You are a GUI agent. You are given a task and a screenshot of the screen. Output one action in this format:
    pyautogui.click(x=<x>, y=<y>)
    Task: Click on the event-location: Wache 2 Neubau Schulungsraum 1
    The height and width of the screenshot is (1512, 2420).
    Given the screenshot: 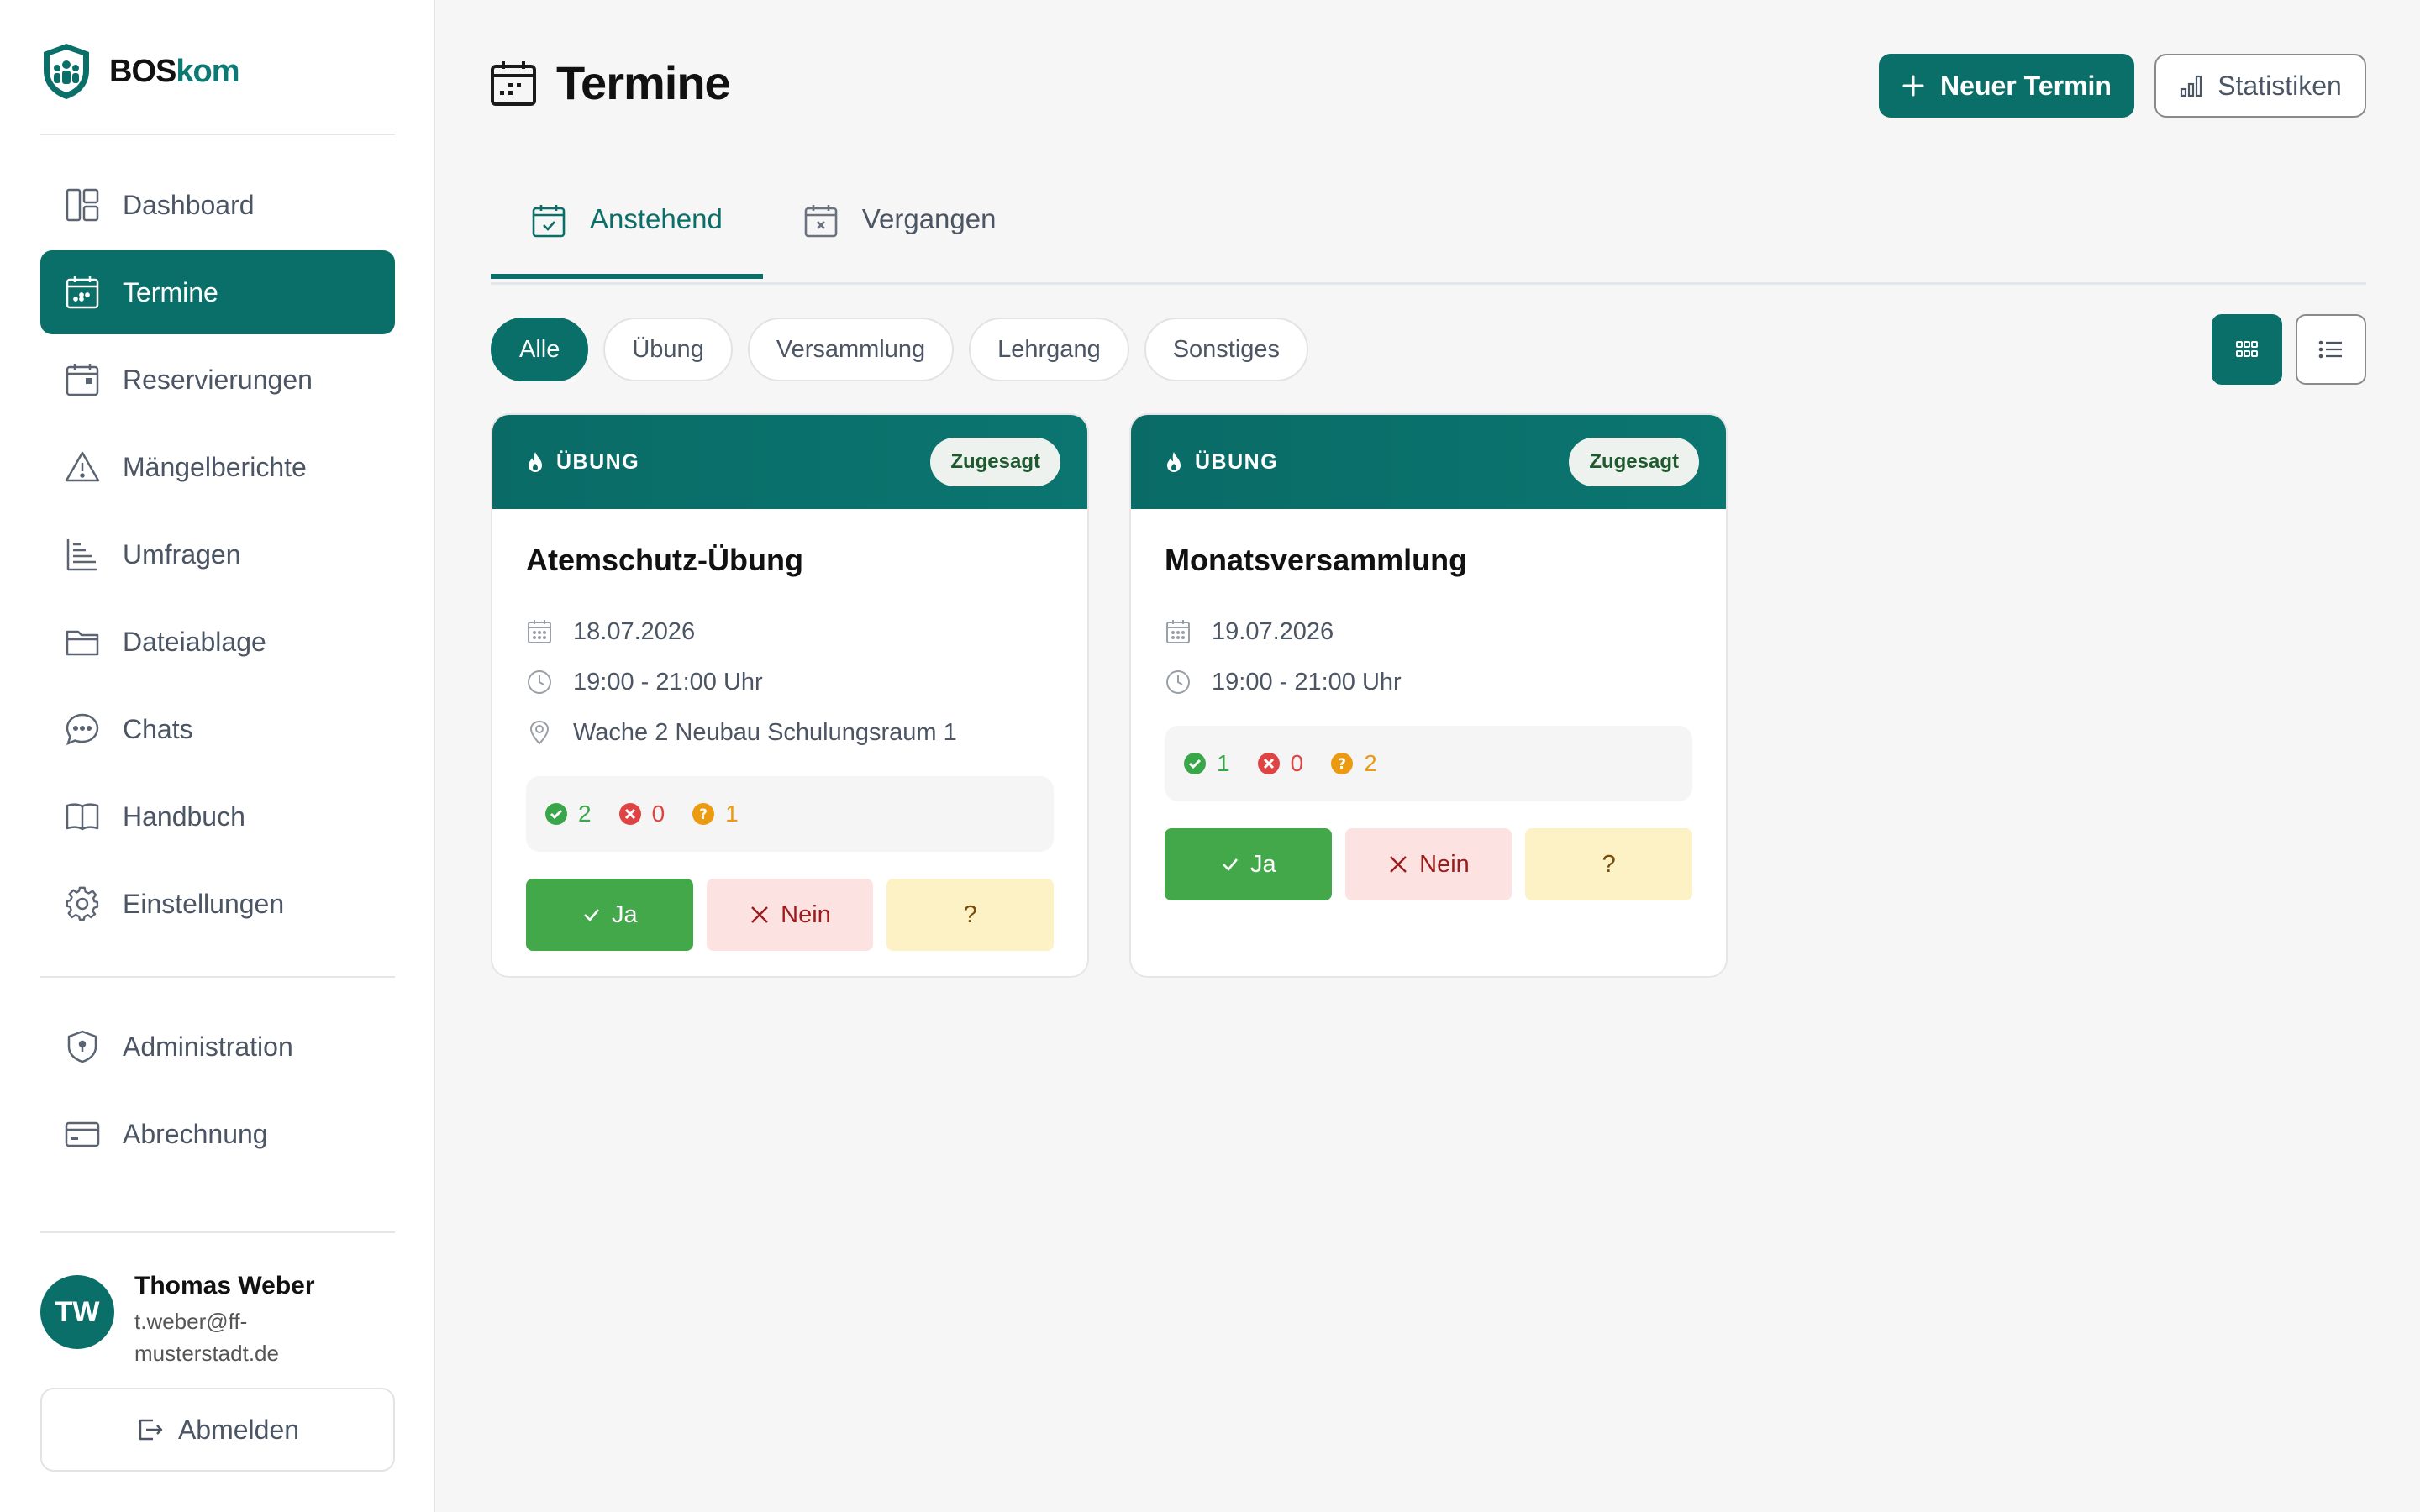 What is the action you would take?
    pyautogui.click(x=790, y=732)
    